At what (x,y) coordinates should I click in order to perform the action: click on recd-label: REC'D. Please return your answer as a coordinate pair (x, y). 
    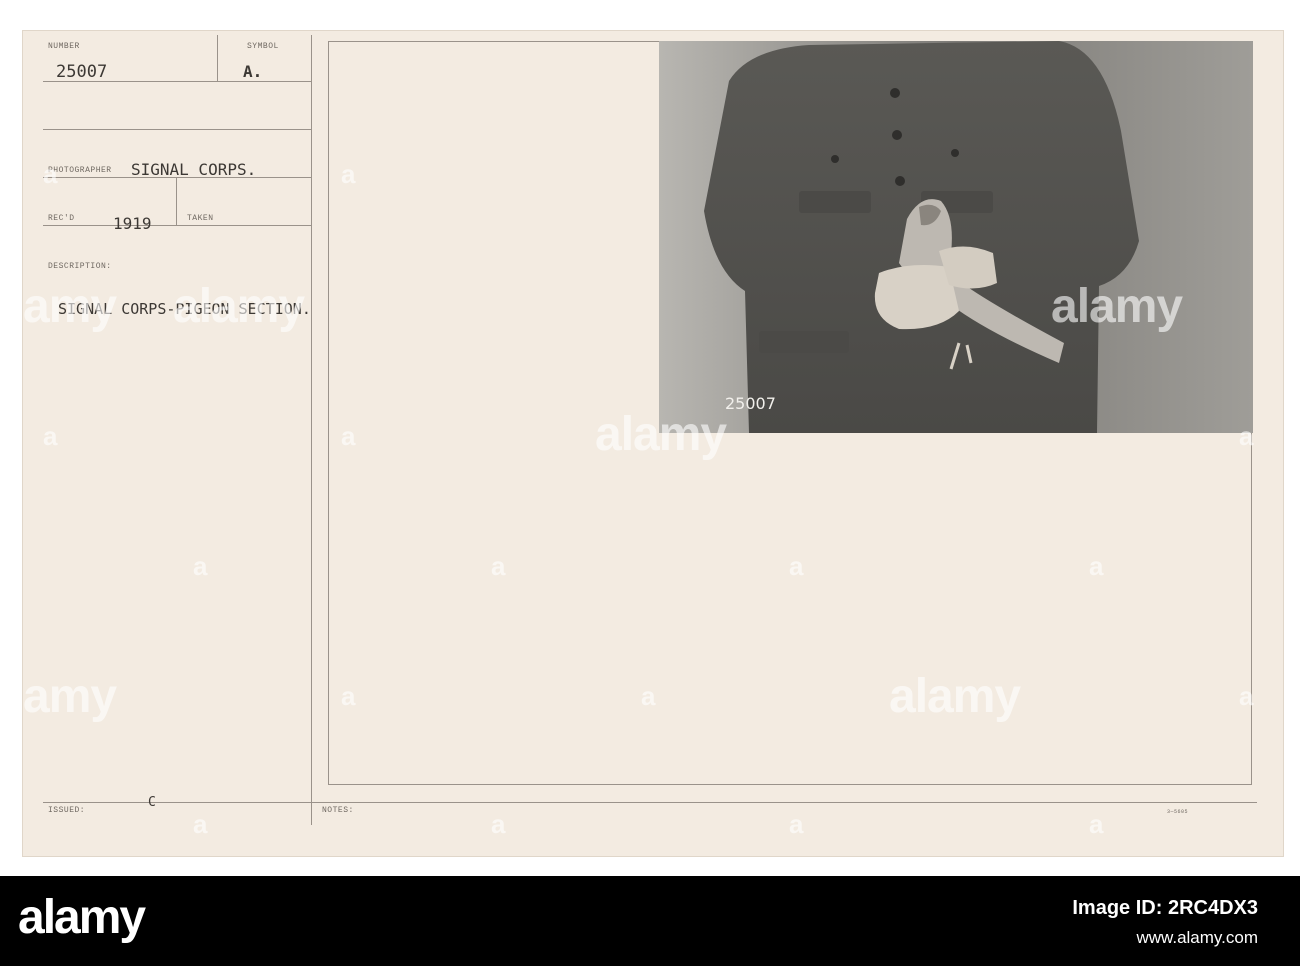
    Looking at the image, I should click on (61, 218).